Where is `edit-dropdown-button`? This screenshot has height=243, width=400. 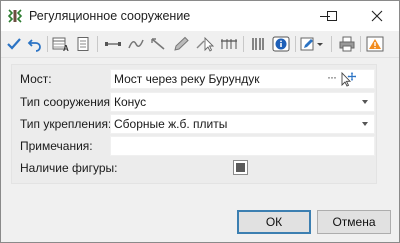
edit-dropdown-button is located at coordinates (312, 44).